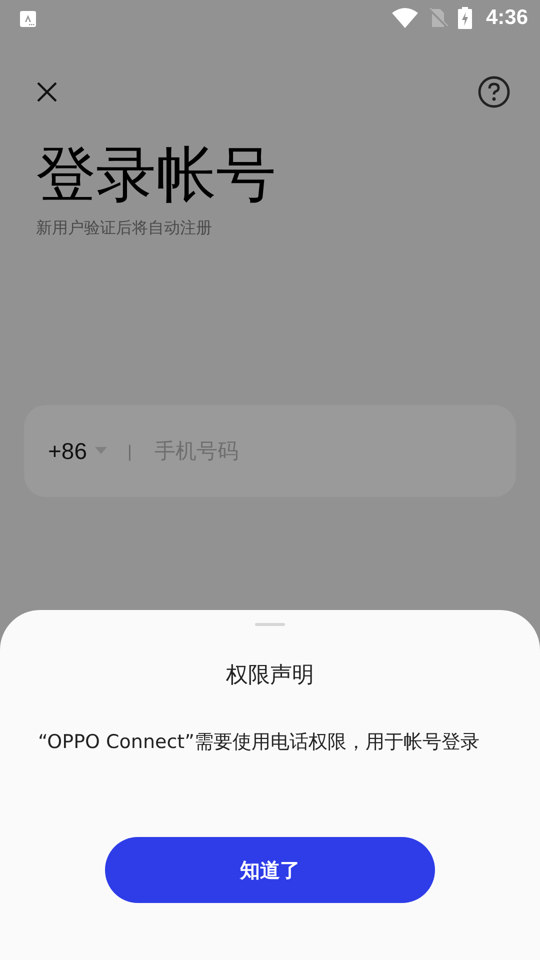 The width and height of the screenshot is (540, 960). I want to click on help-icon, so click(494, 92).